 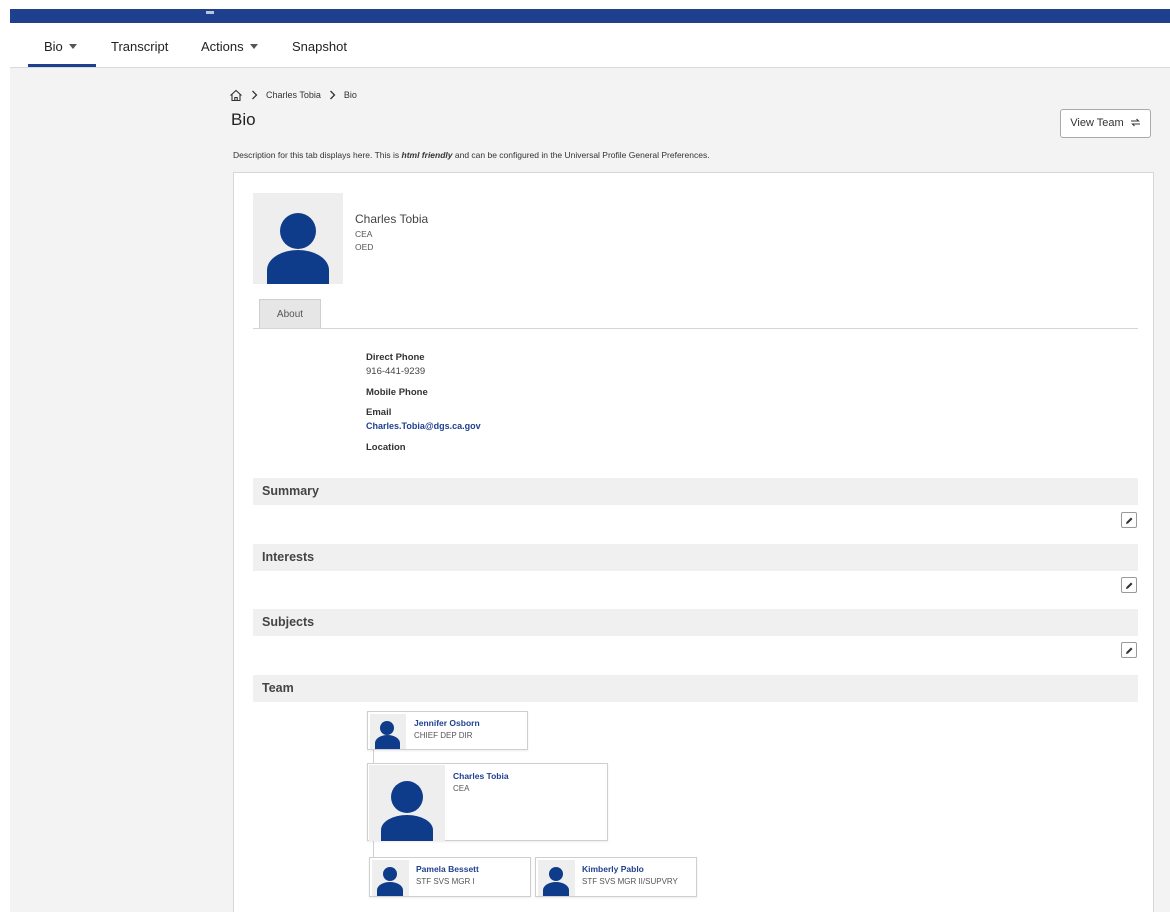 I want to click on team-manager-name: Jennifer Osborn, so click(x=447, y=723).